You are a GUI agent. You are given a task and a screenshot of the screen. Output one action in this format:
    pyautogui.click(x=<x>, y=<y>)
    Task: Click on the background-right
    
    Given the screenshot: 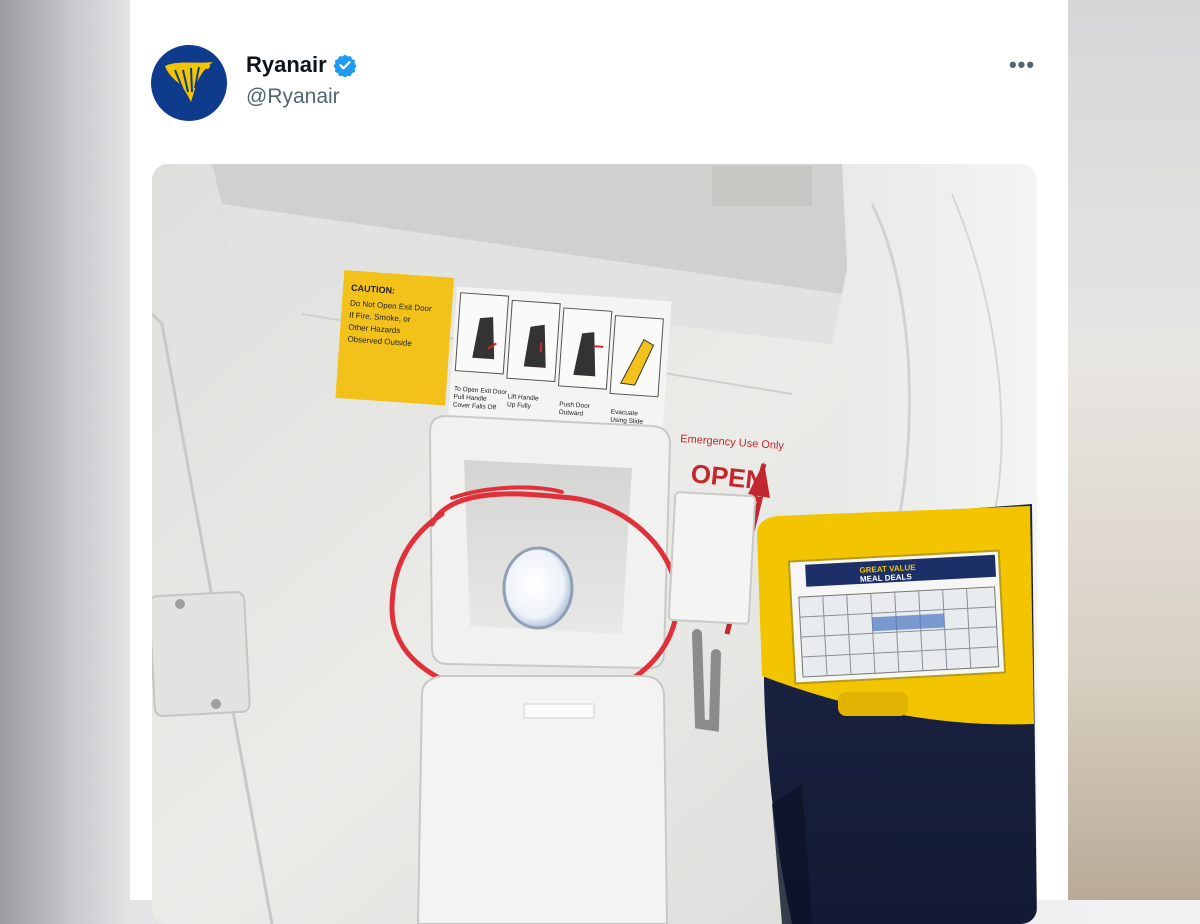 What is the action you would take?
    pyautogui.click(x=1134, y=450)
    